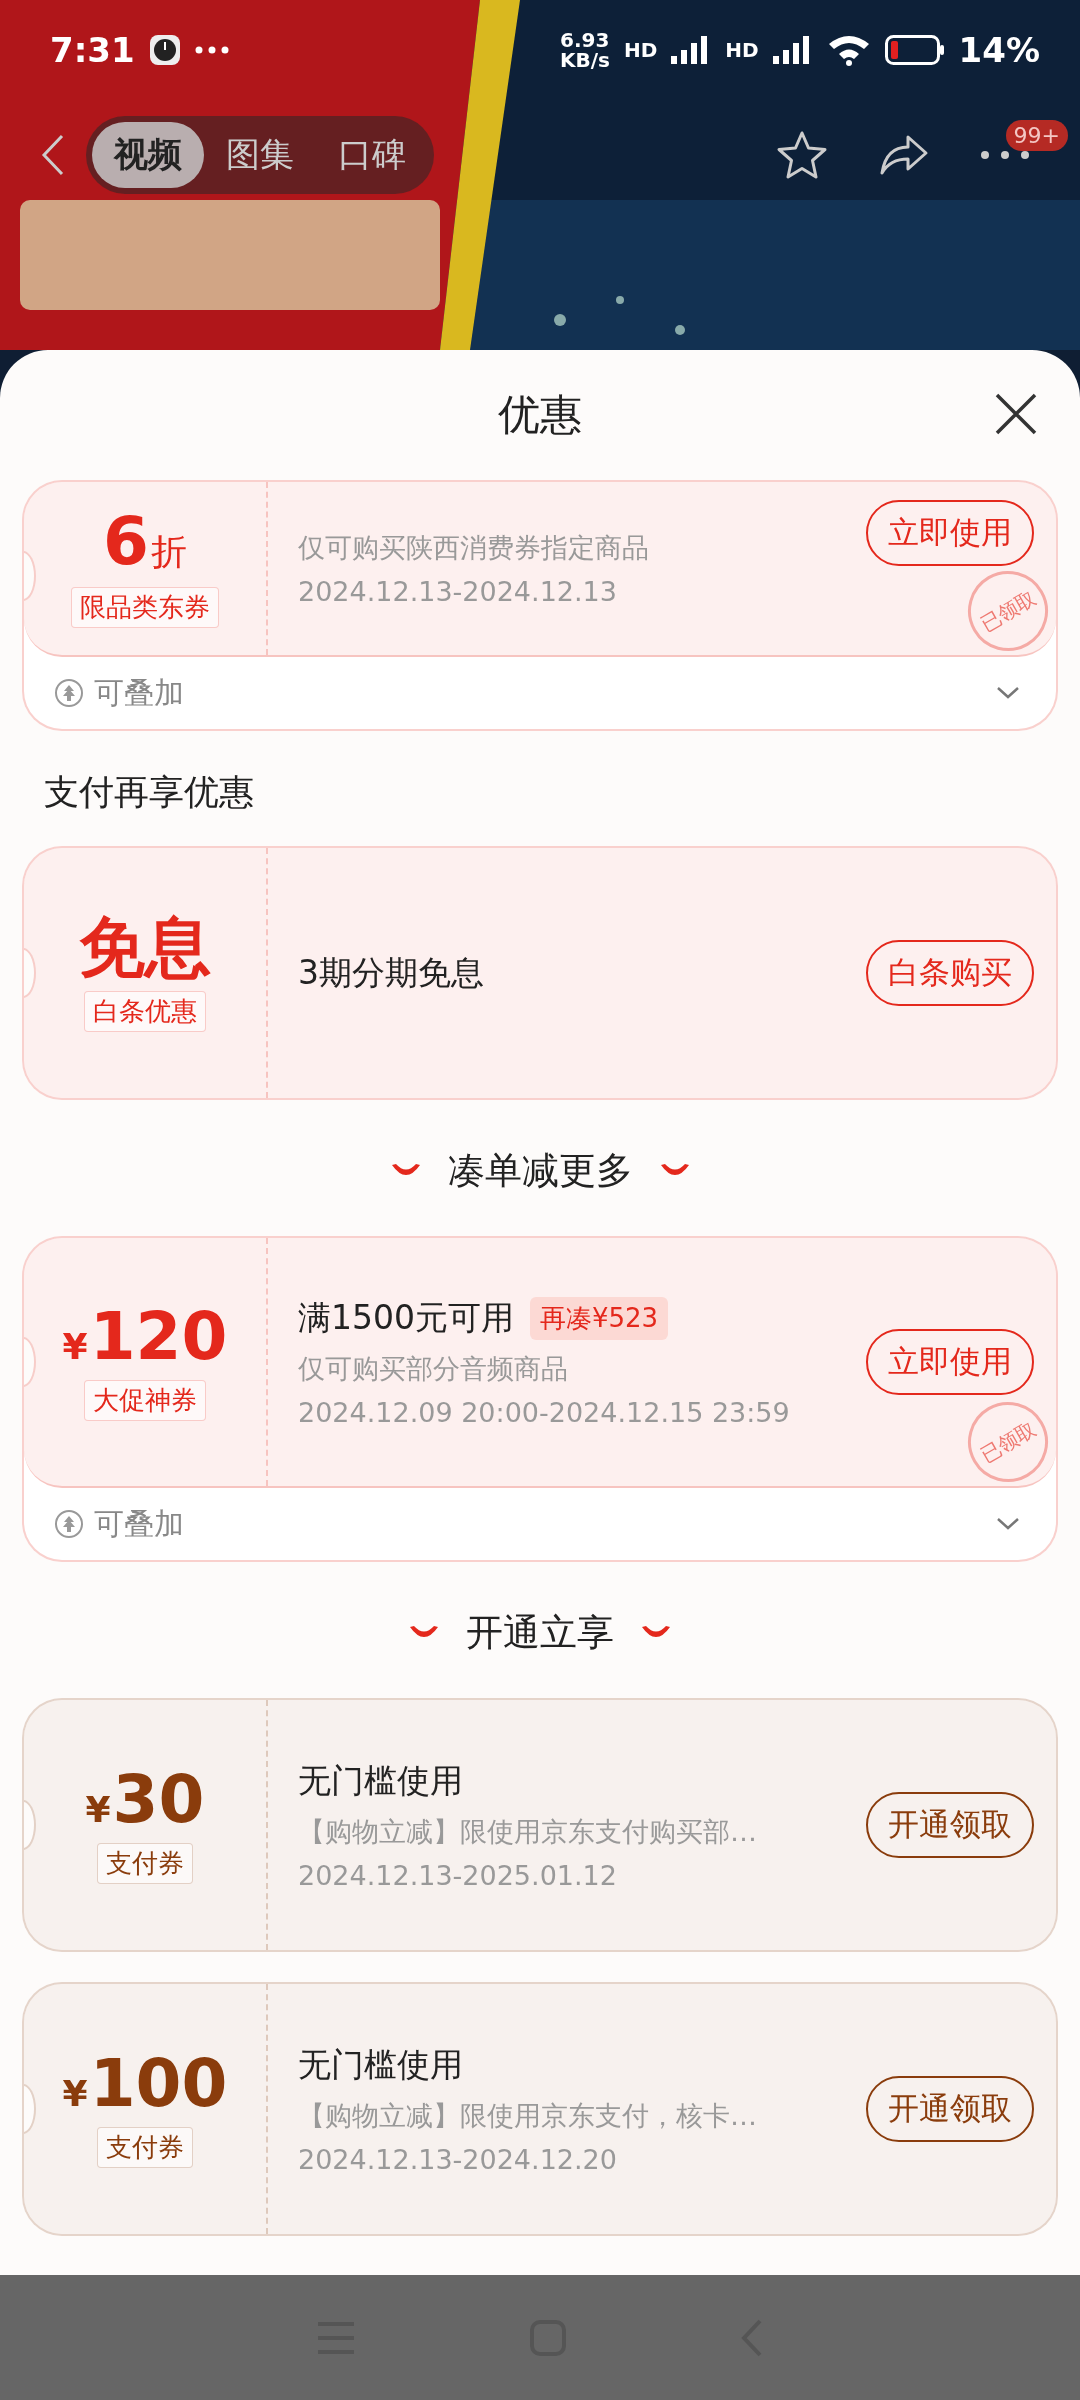 This screenshot has height=2400, width=1080. I want to click on coupon-amount: 120, so click(158, 1336).